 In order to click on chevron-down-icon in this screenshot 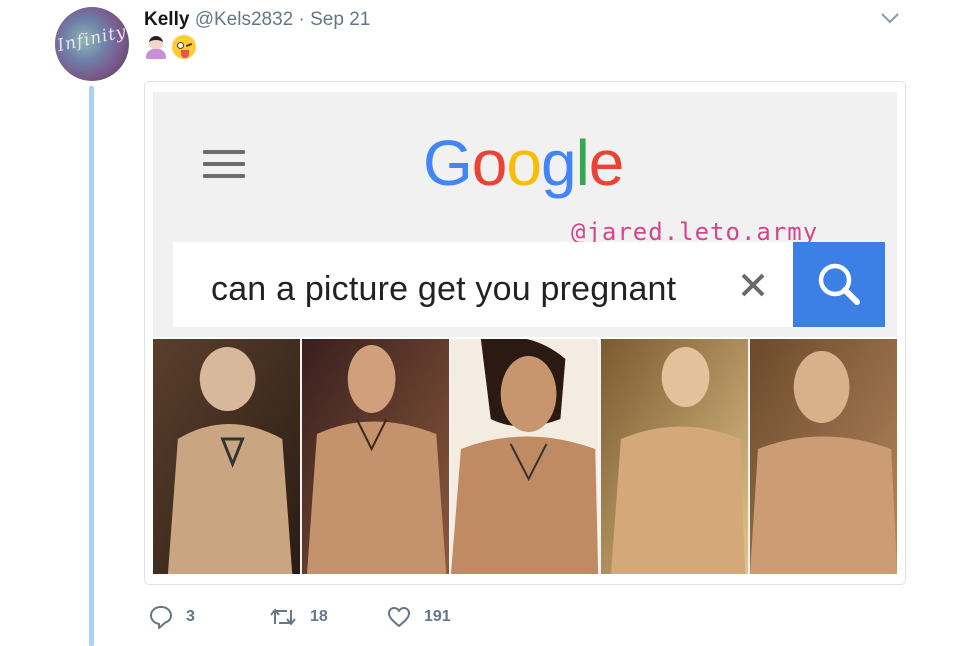, I will do `click(890, 18)`.